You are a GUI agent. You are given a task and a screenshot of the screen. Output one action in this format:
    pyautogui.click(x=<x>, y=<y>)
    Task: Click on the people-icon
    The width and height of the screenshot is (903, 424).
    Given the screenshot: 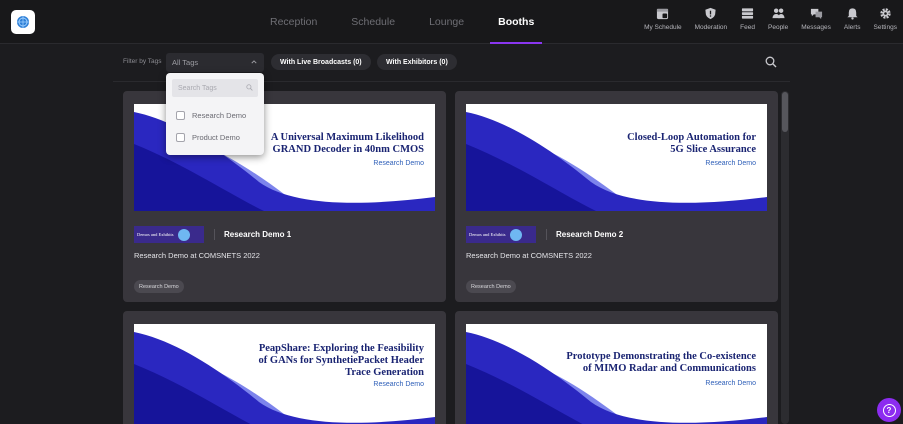 What is the action you would take?
    pyautogui.click(x=778, y=13)
    